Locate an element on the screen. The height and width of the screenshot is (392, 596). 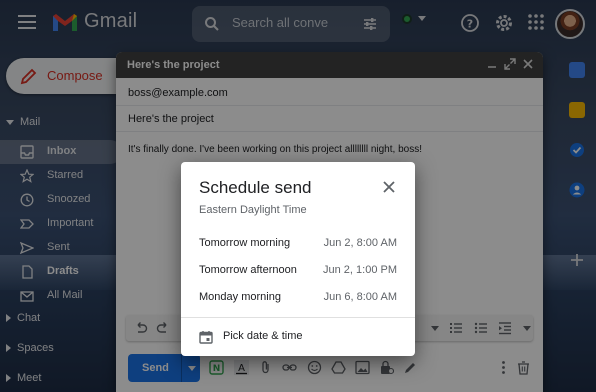
option-time: Jun 2, 1:00 PM is located at coordinates (360, 270).